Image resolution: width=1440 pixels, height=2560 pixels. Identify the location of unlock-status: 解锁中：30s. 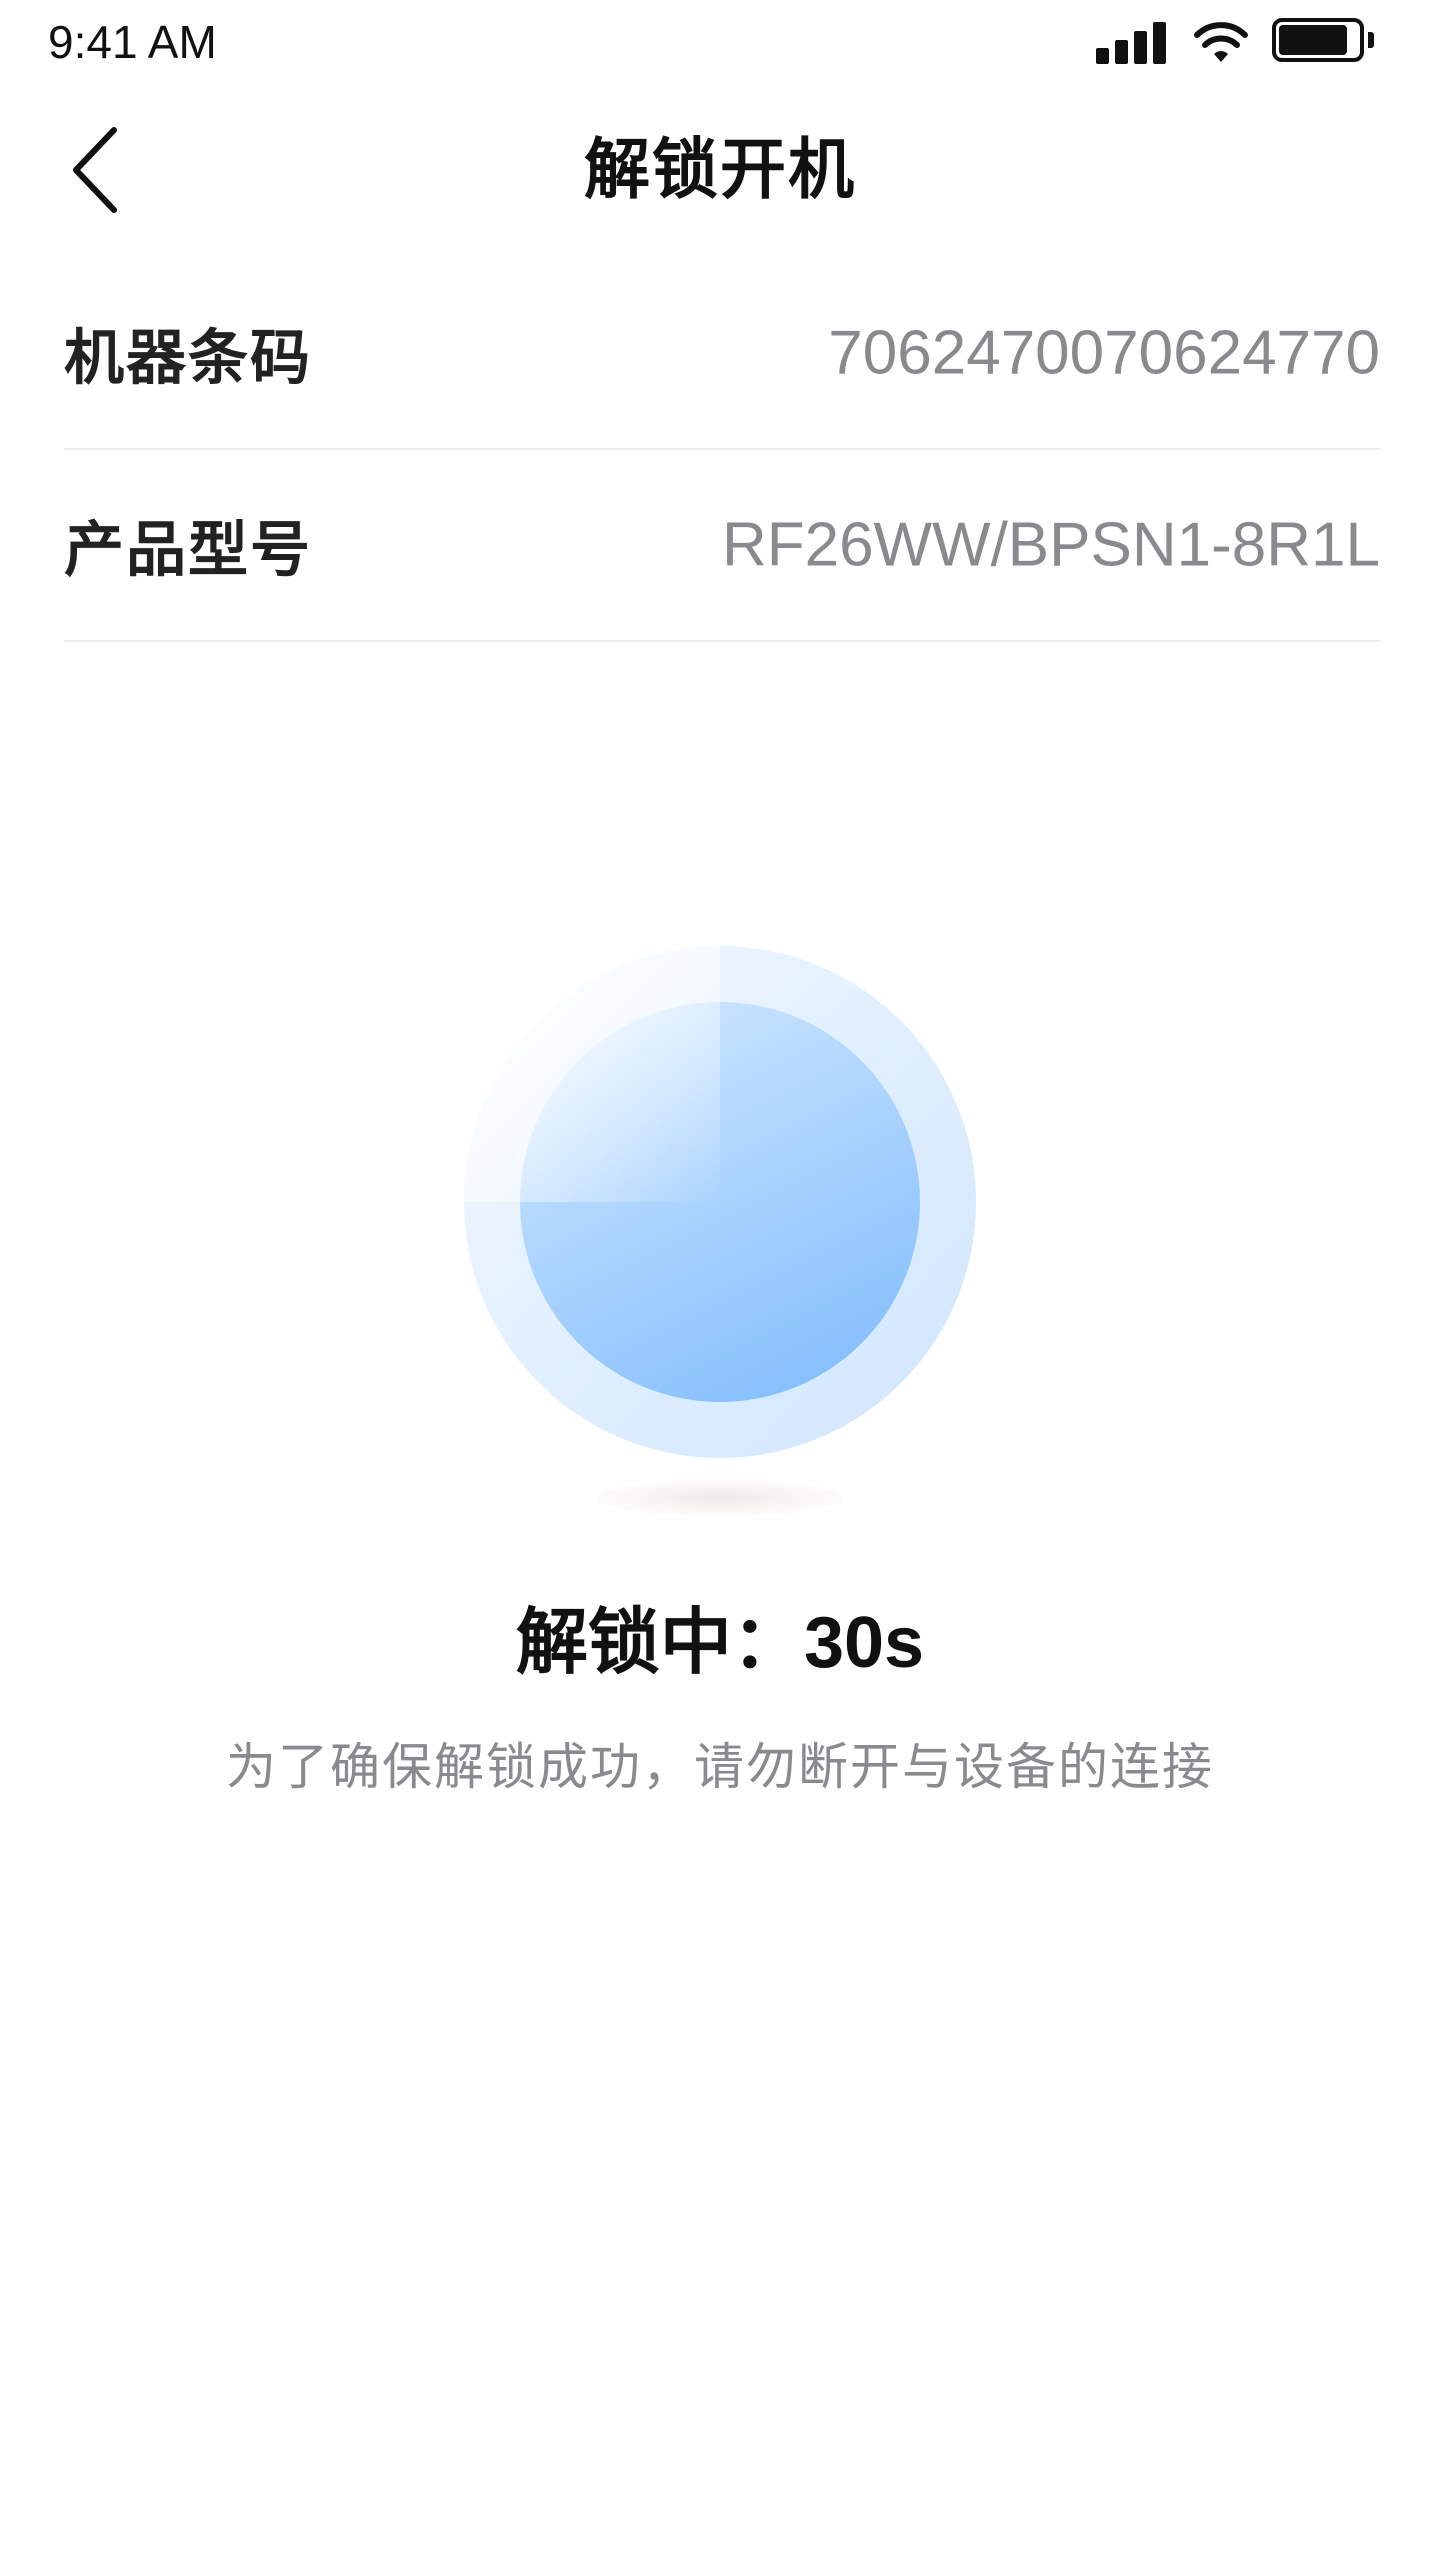
(720, 1642).